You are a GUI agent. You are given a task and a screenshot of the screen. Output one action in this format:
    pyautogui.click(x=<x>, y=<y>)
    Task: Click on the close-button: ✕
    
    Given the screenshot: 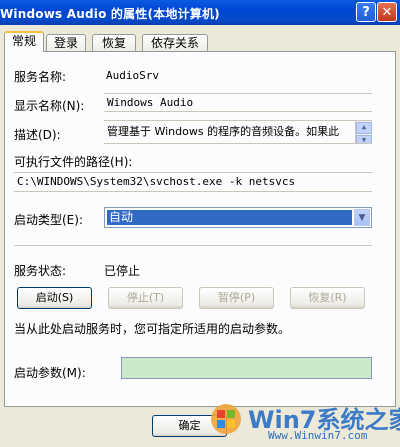 What is the action you would take?
    pyautogui.click(x=387, y=12)
    